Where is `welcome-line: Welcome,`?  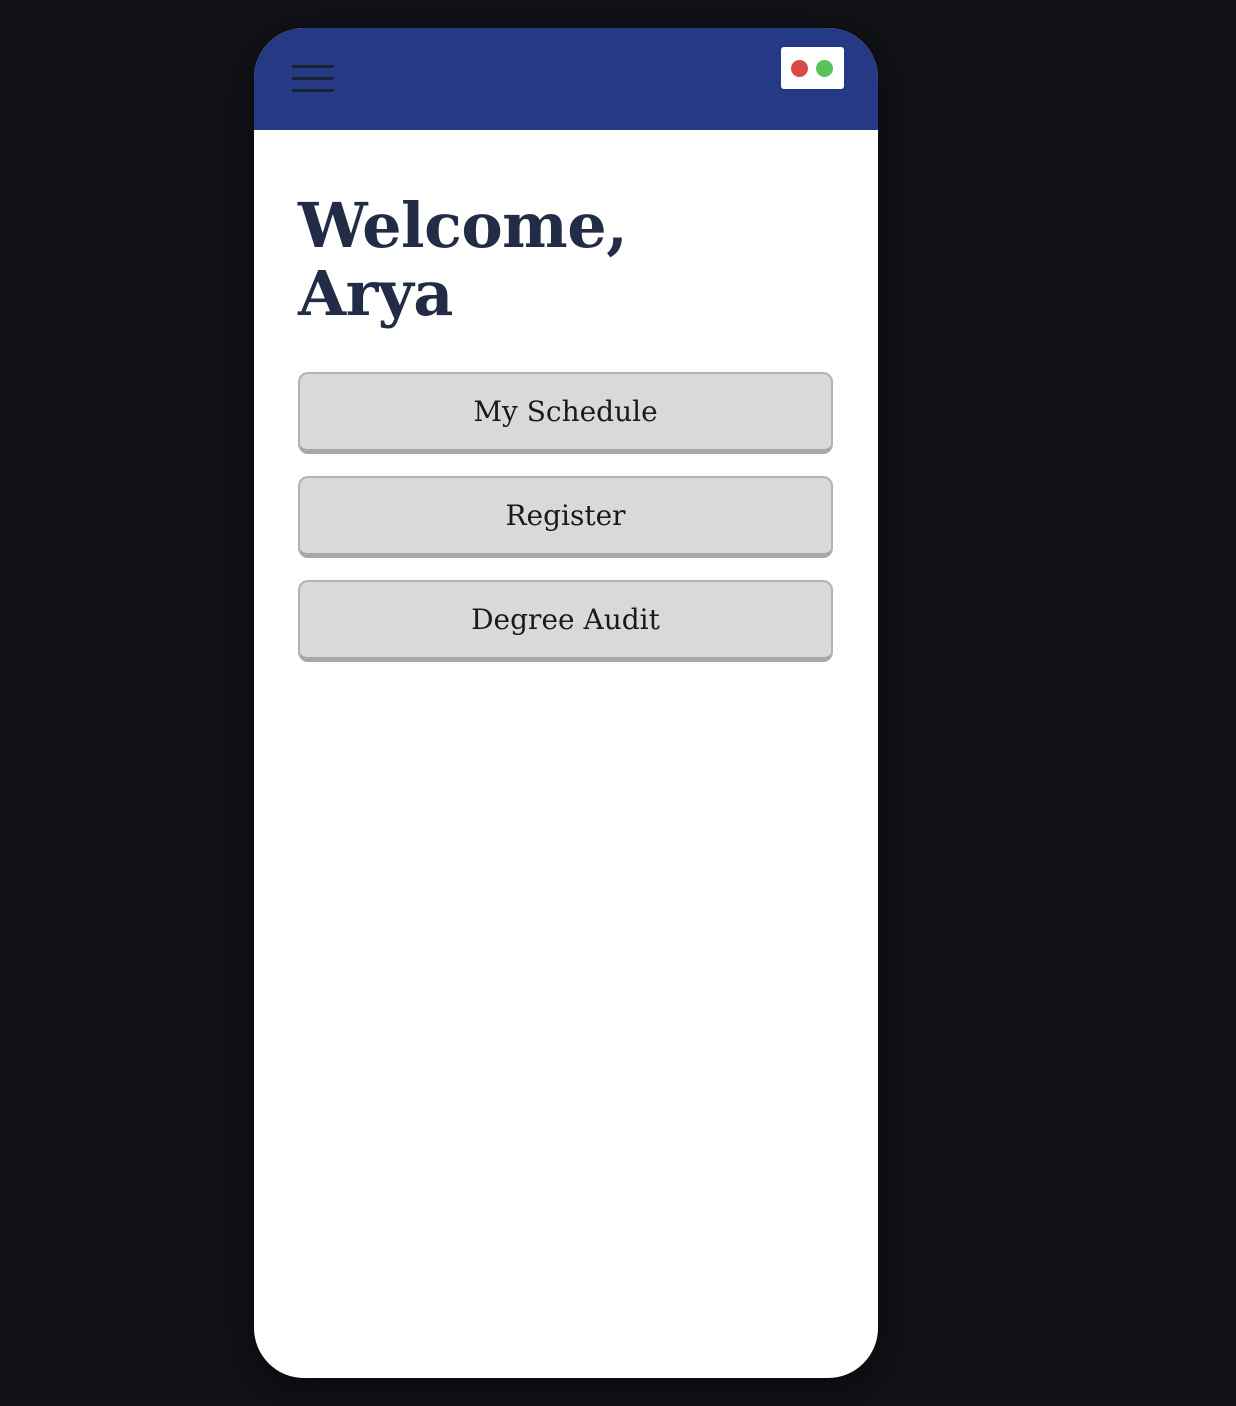
welcome-line: Welcome, is located at coordinates (463, 225).